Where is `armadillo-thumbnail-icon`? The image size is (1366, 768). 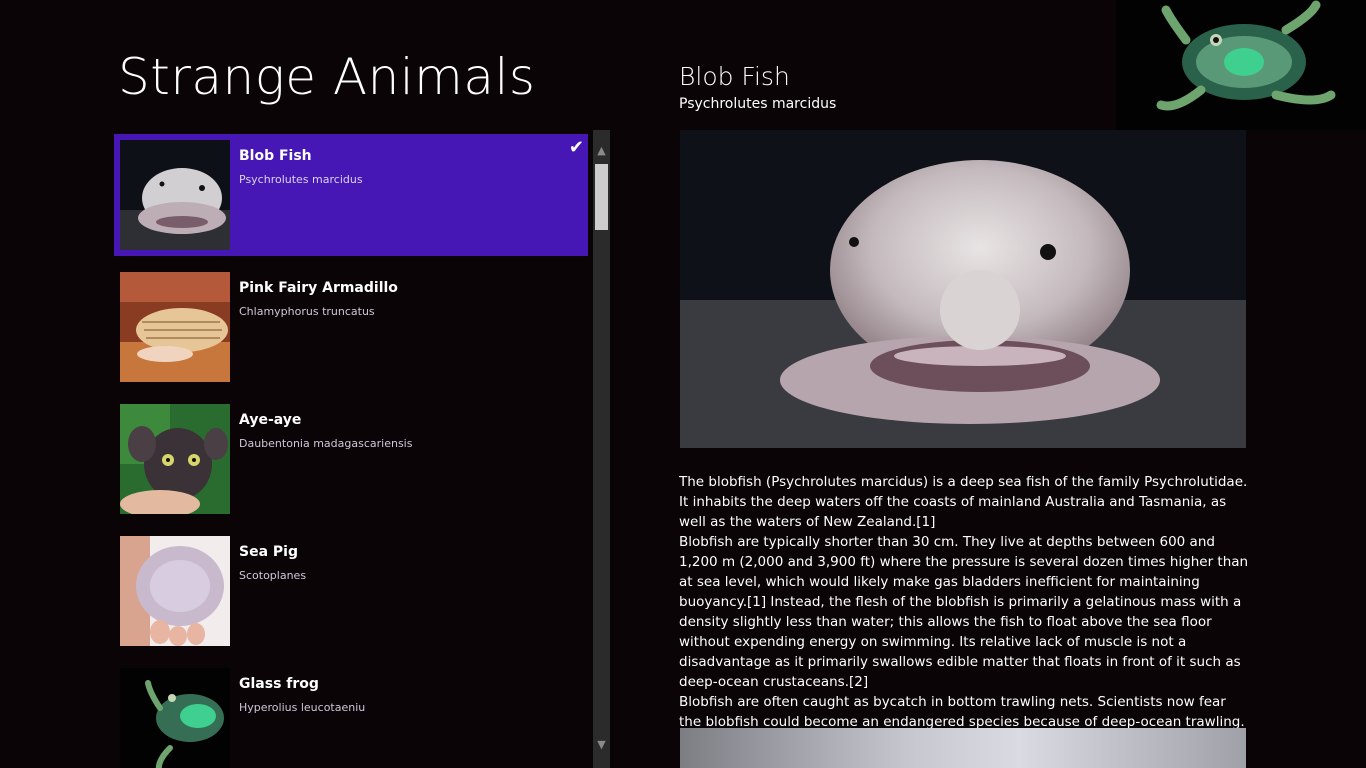 armadillo-thumbnail-icon is located at coordinates (175, 327).